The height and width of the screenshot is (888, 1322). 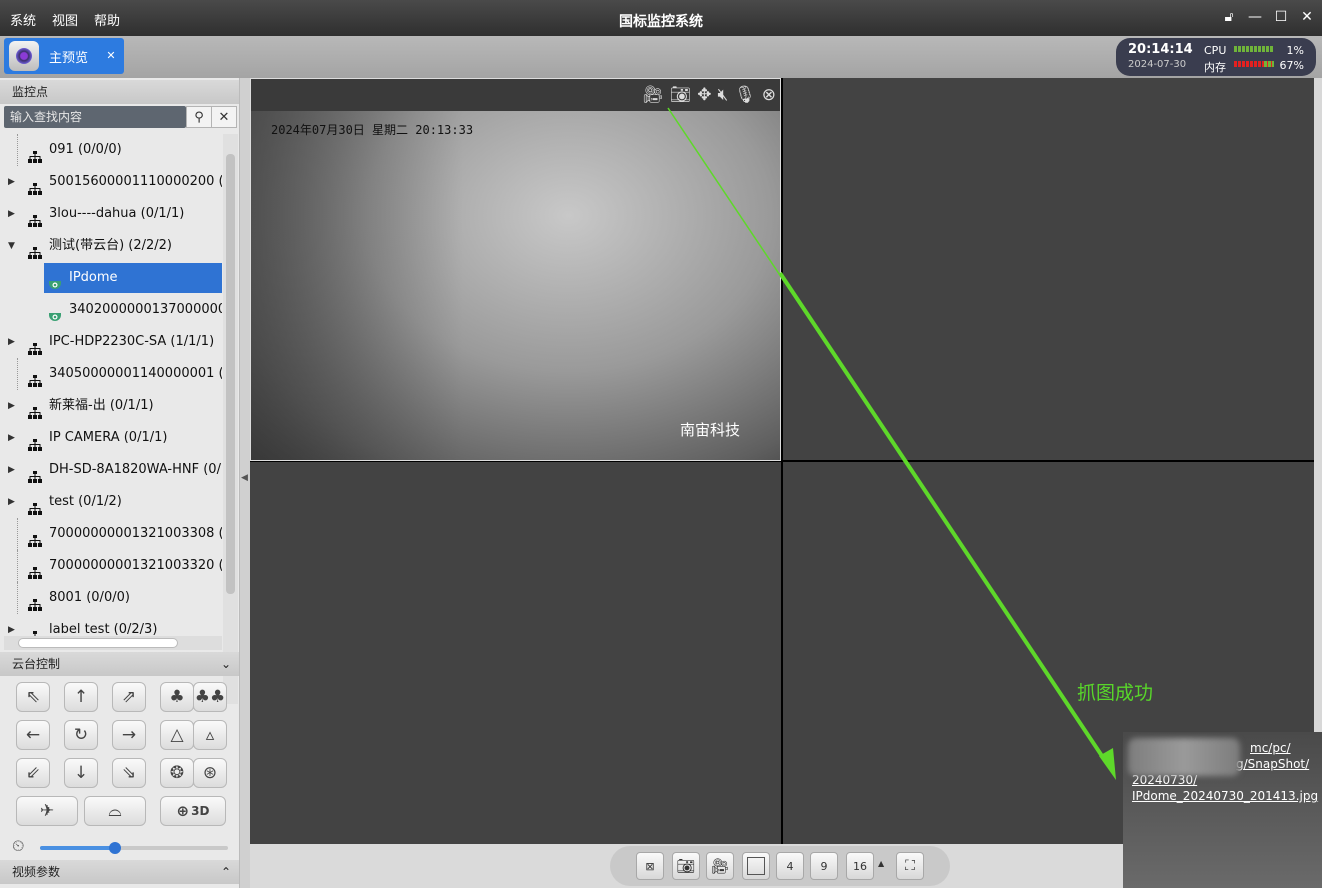 What do you see at coordinates (129, 697) in the screenshot?
I see `ptz-up-right-button: ⇗` at bounding box center [129, 697].